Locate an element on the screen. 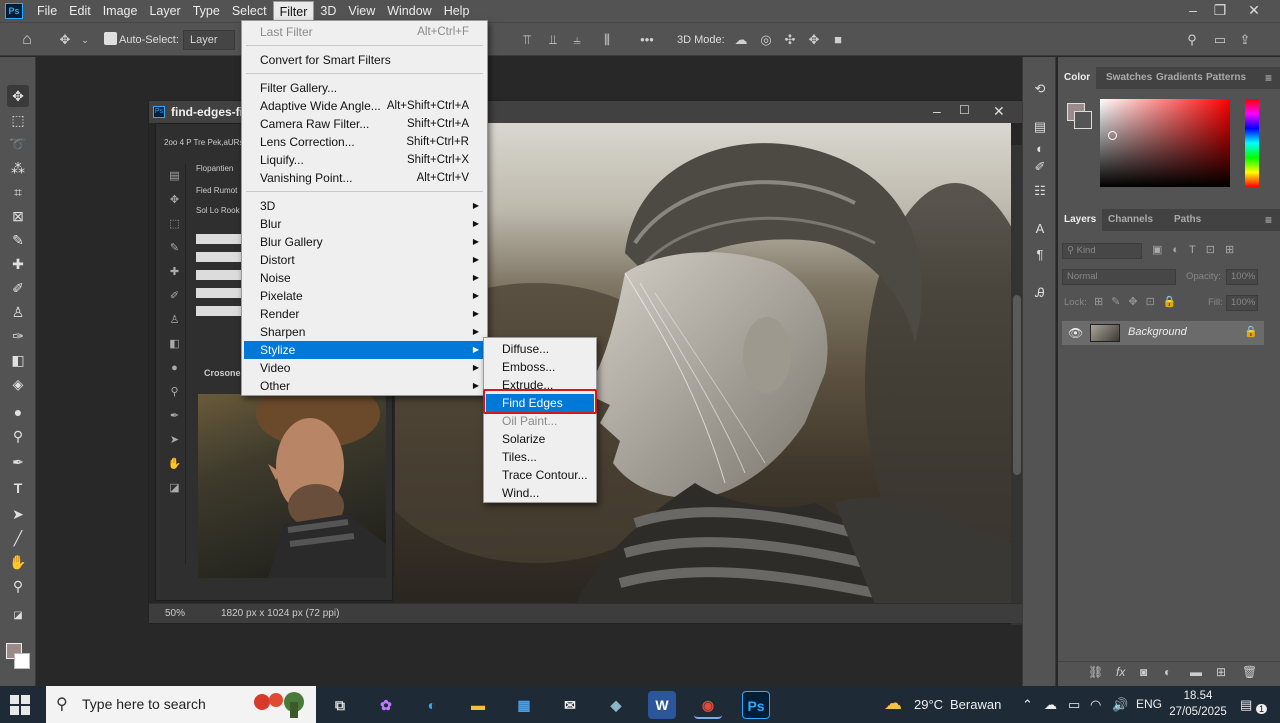 Image resolution: width=1280 pixels, height=723 pixels. align-bottom-icon: ⫨ is located at coordinates (577, 40).